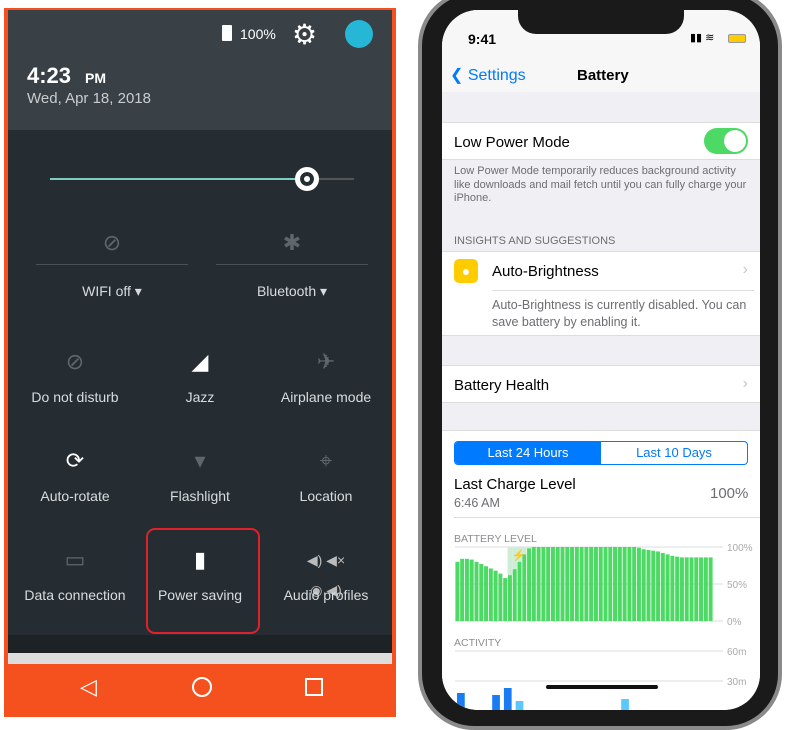 The image size is (800, 730). What do you see at coordinates (545, 271) in the screenshot?
I see `auto-brightness-label: Auto-Brightness` at bounding box center [545, 271].